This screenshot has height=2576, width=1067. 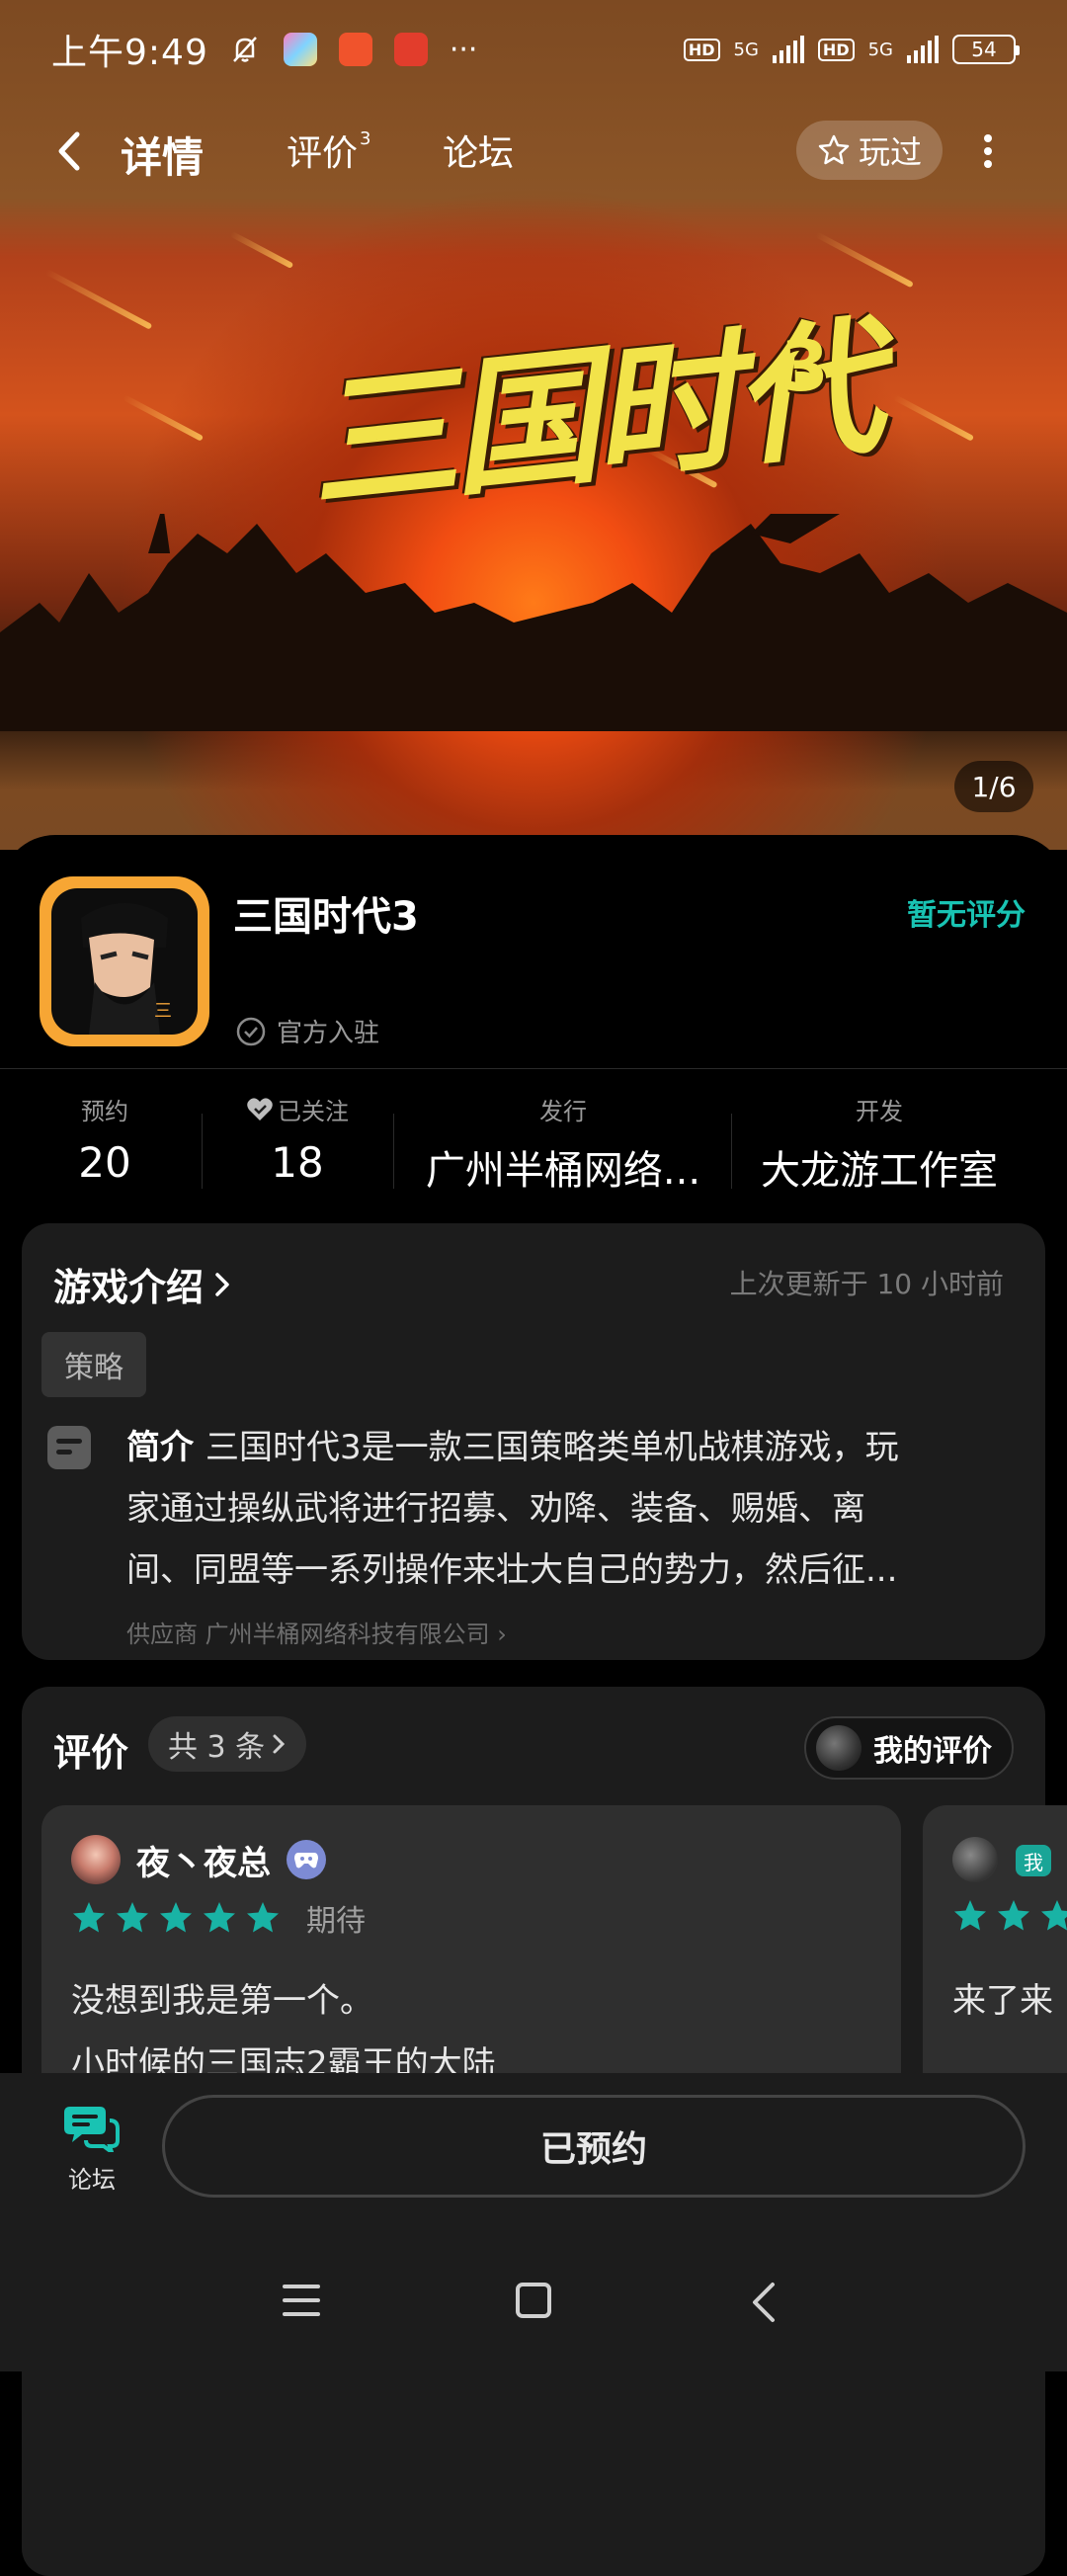 What do you see at coordinates (92, 2180) in the screenshot?
I see `forum-label: 论坛` at bounding box center [92, 2180].